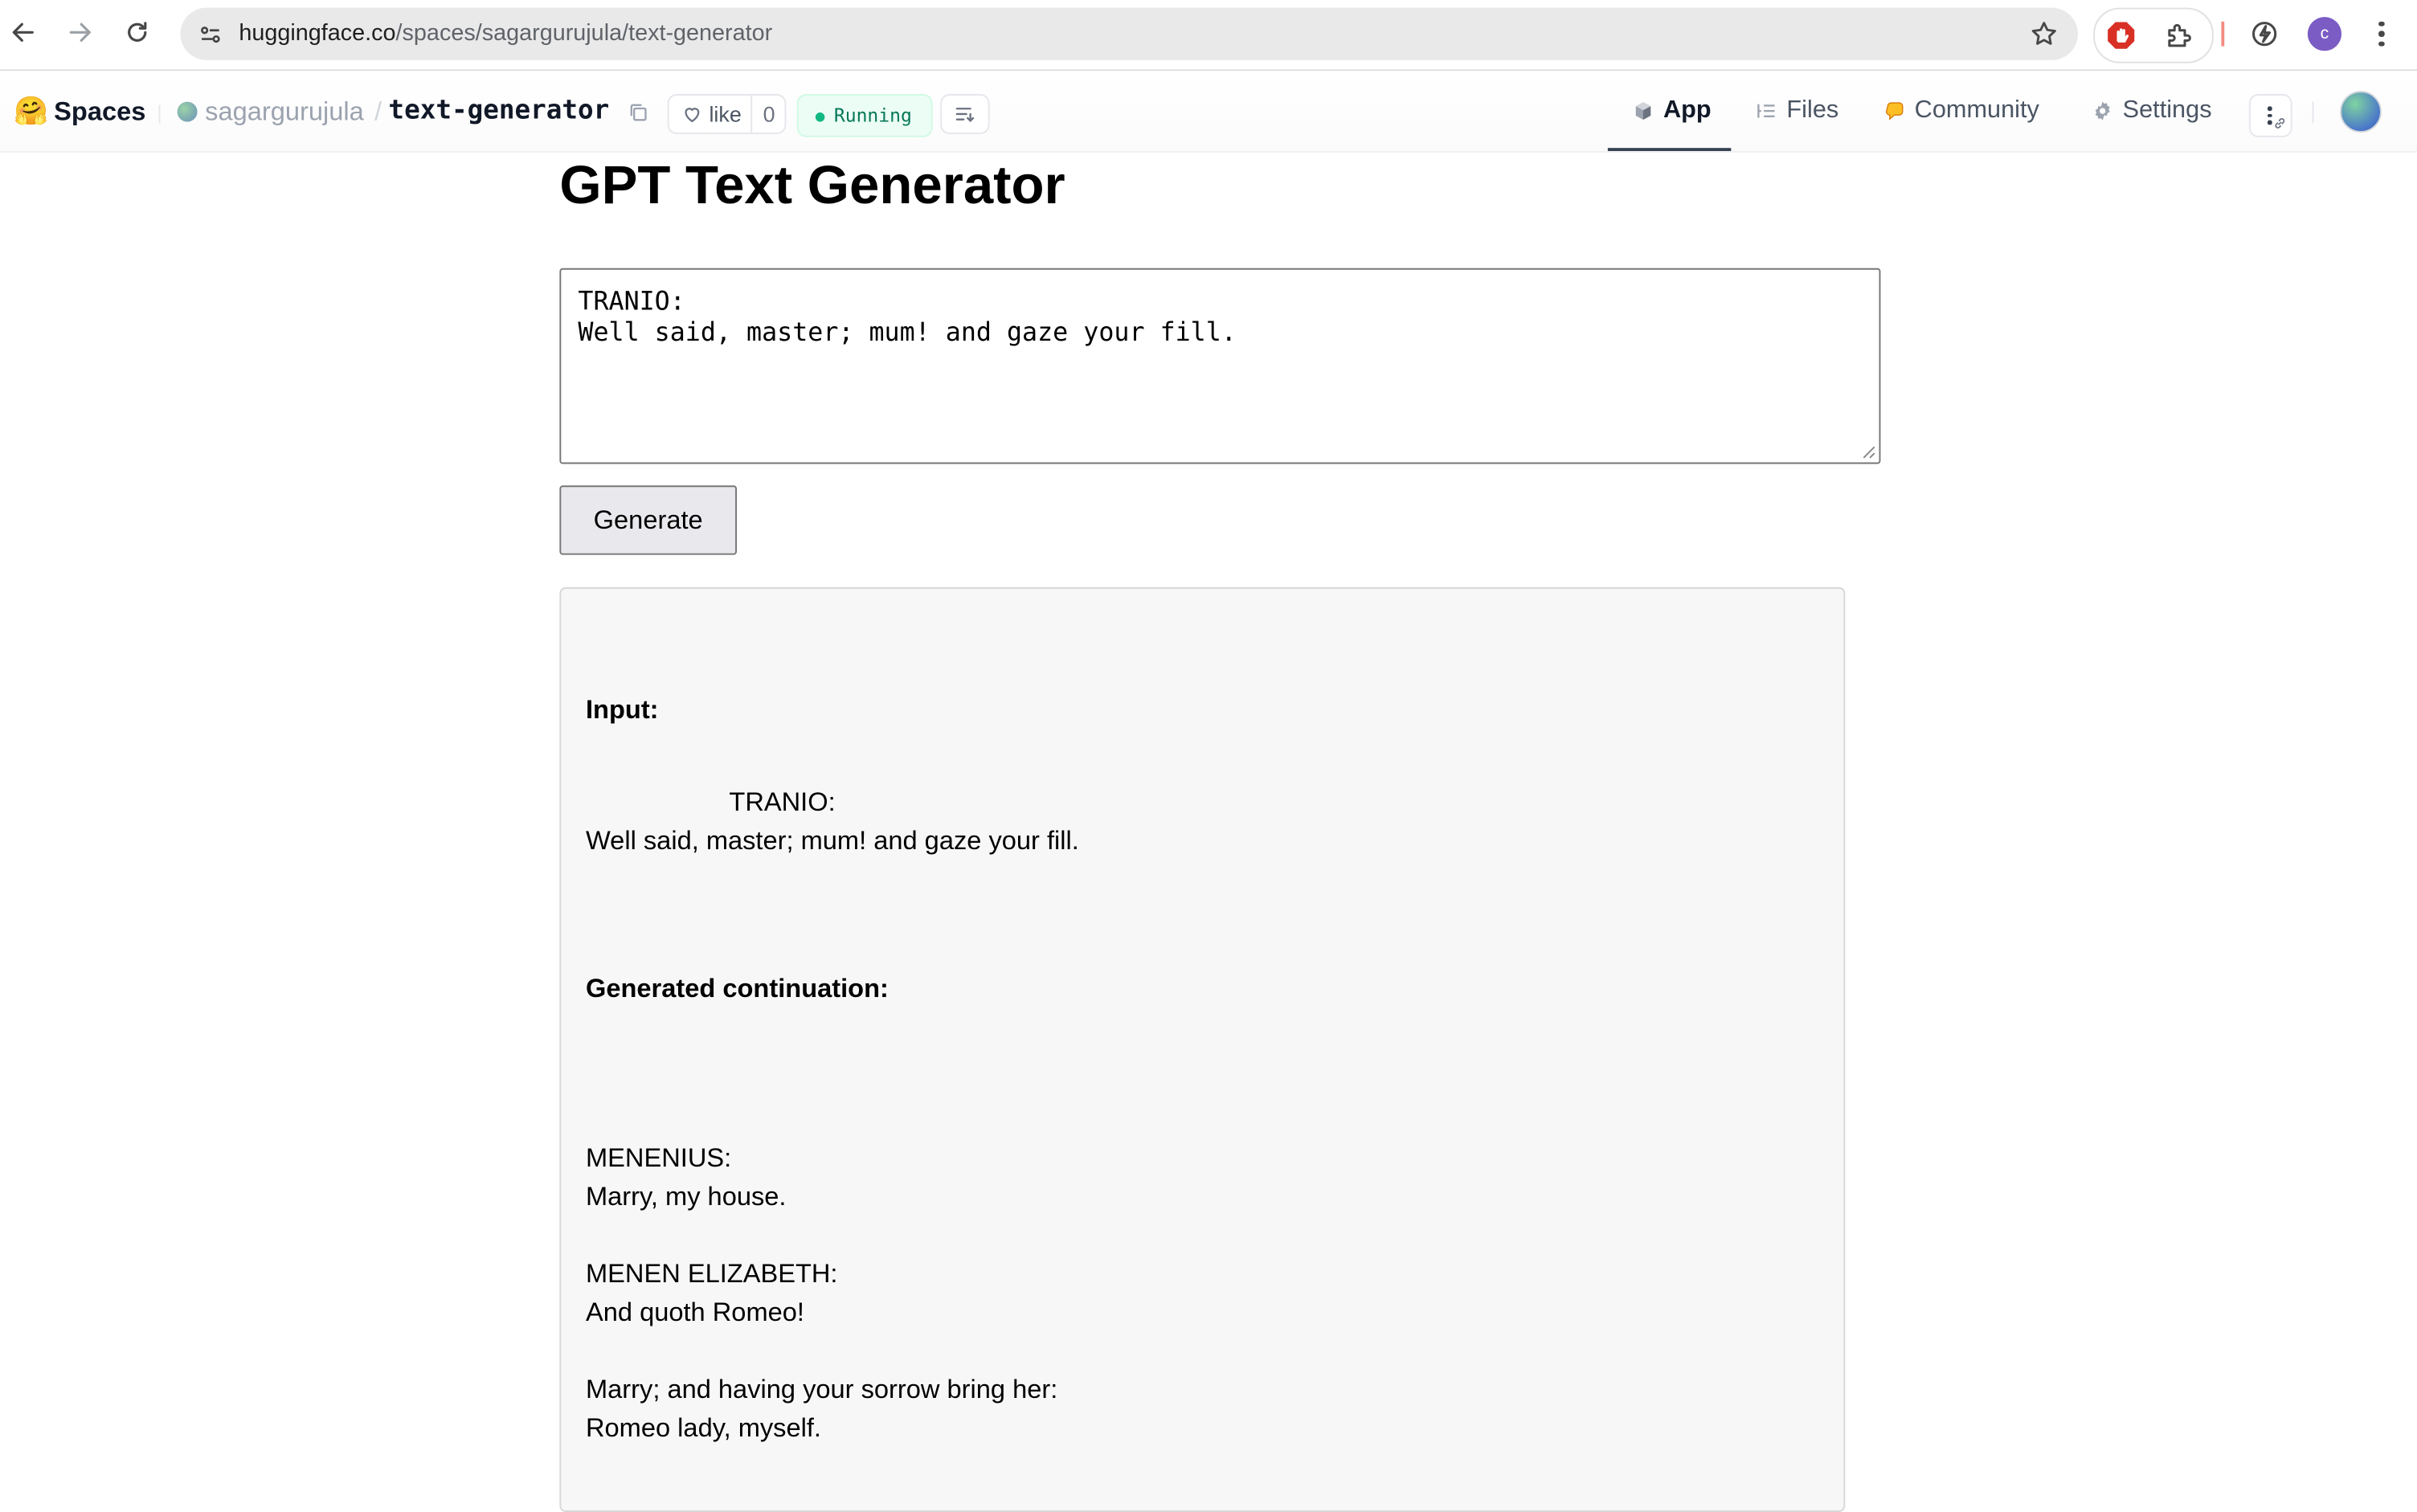  I want to click on owner-avatar, so click(187, 112).